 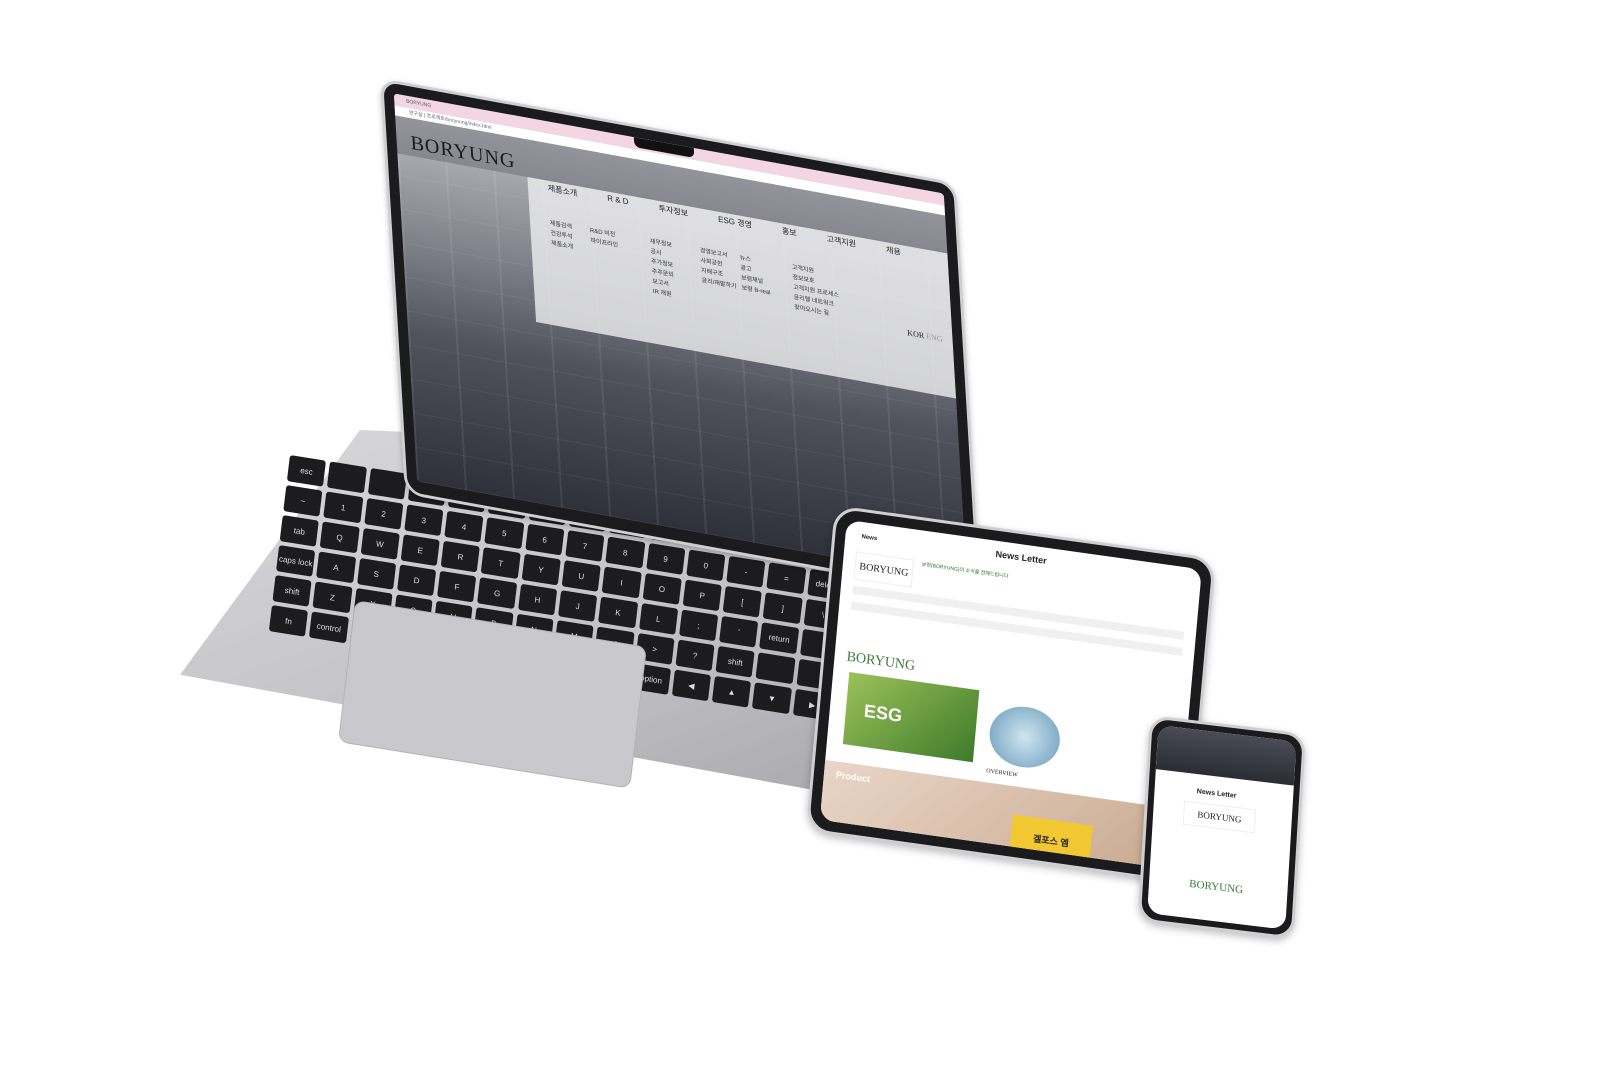 I want to click on keyboard-key: ;, so click(x=698, y=625).